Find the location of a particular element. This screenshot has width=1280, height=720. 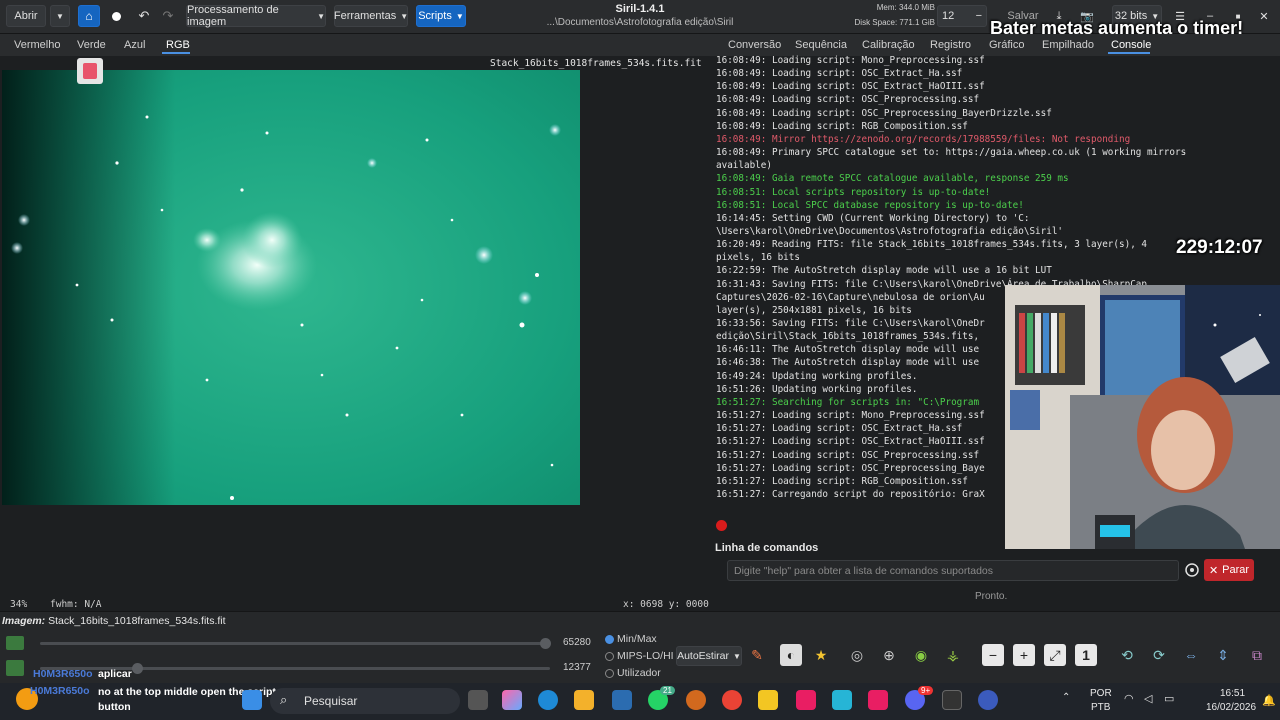

wifi-icon: ◠ is located at coordinates (1129, 698).